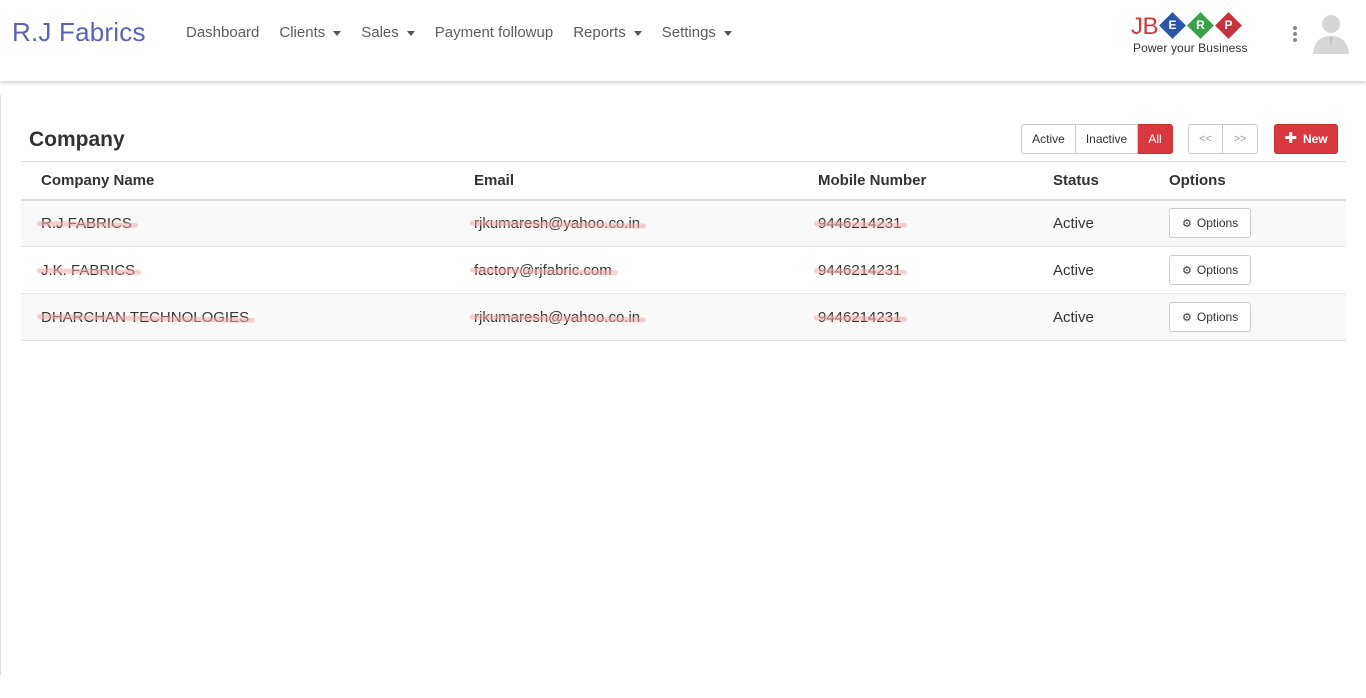  What do you see at coordinates (1190, 48) in the screenshot?
I see `logo-tagline: Power your Business` at bounding box center [1190, 48].